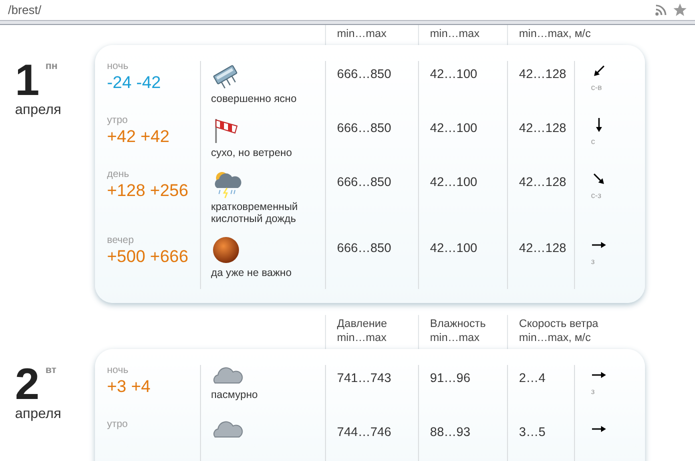 The height and width of the screenshot is (461, 695). What do you see at coordinates (51, 66) in the screenshot?
I see `weekday-label: пн` at bounding box center [51, 66].